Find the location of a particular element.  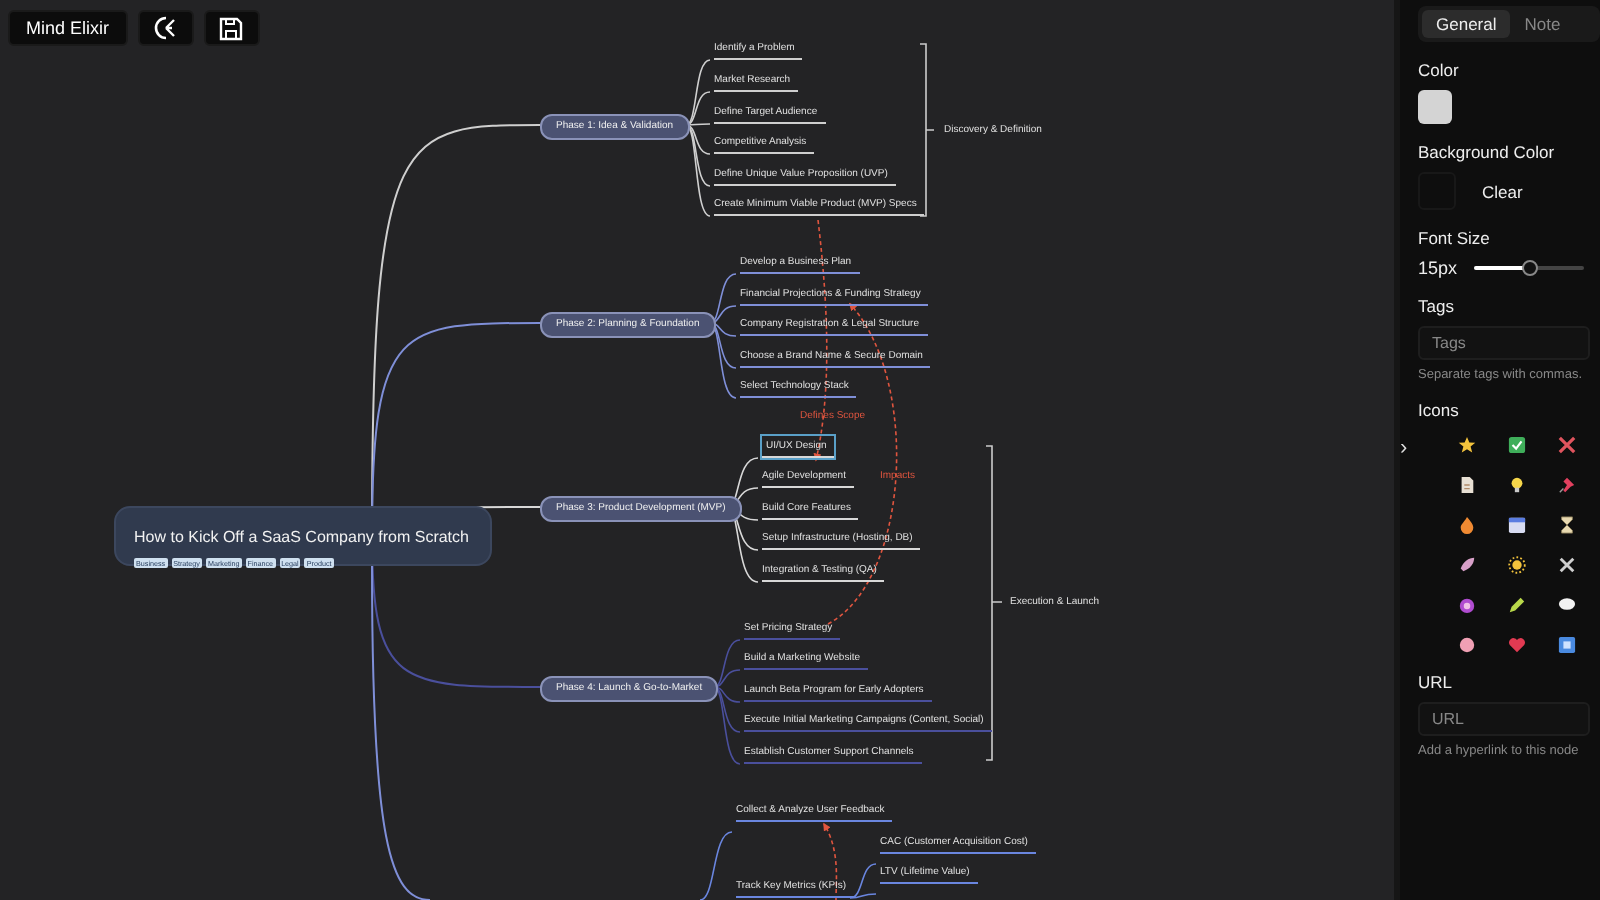

save-button is located at coordinates (231, 28).